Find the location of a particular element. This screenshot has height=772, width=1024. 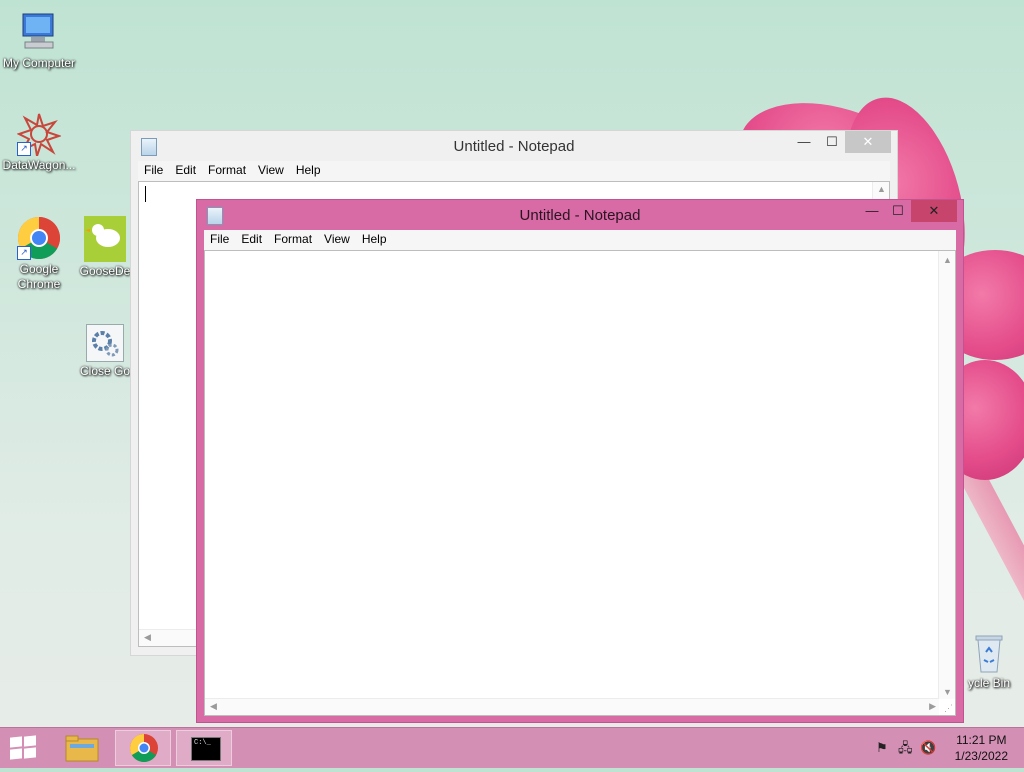

chrome-icon is located at coordinates (144, 748).